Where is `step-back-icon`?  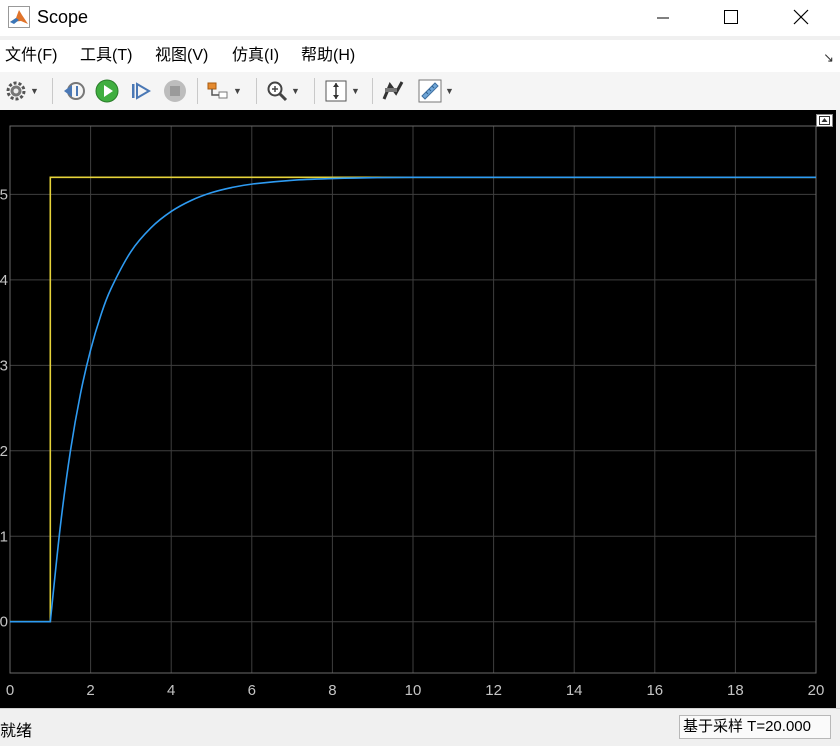
step-back-icon is located at coordinates (74, 91).